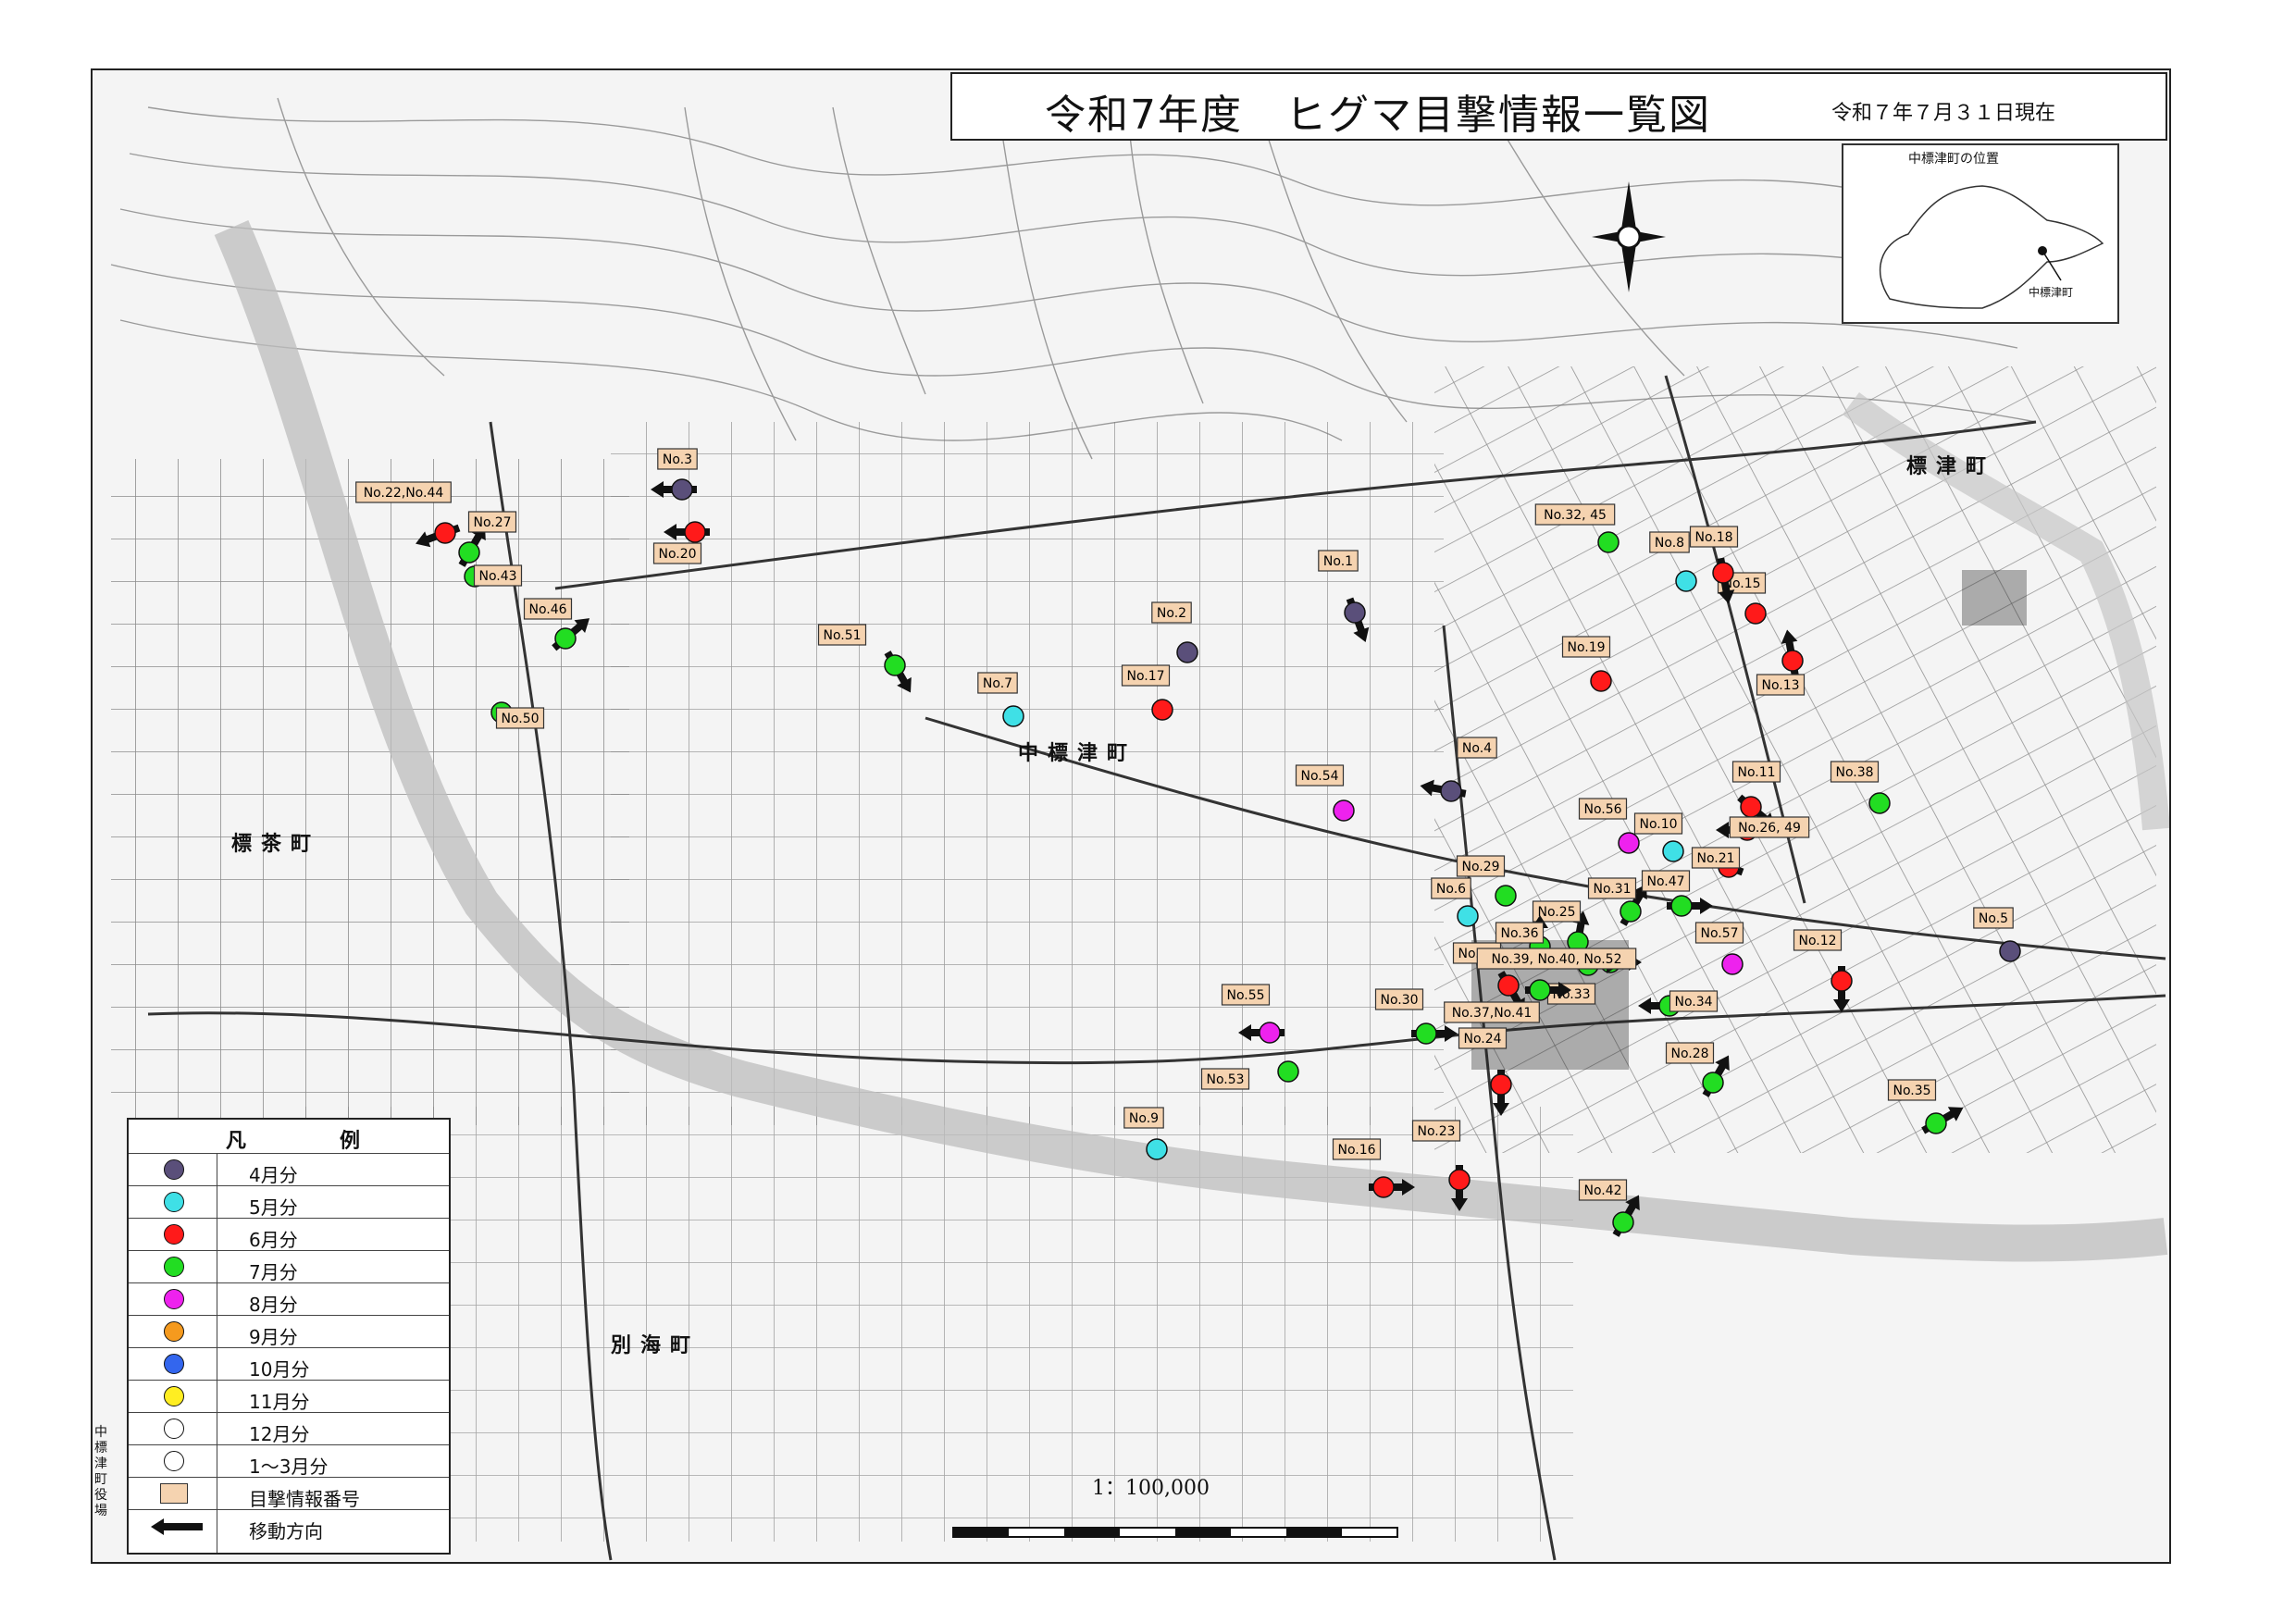 The image size is (2296, 1623). I want to click on sighting-41: No.43, so click(494, 576).